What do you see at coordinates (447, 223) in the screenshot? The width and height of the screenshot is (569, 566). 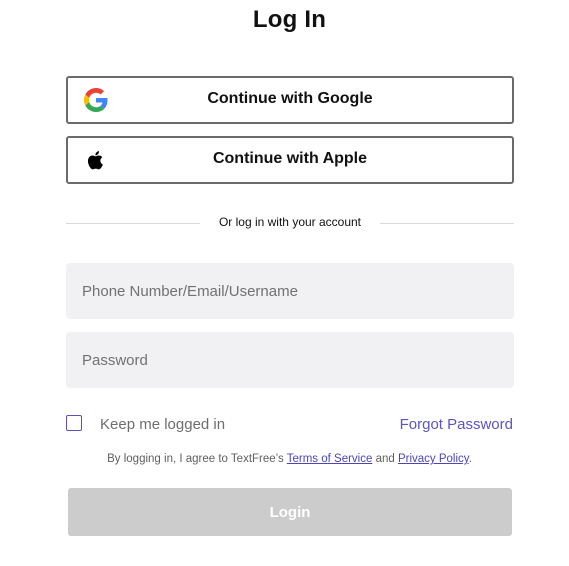 I see `divider-line-right` at bounding box center [447, 223].